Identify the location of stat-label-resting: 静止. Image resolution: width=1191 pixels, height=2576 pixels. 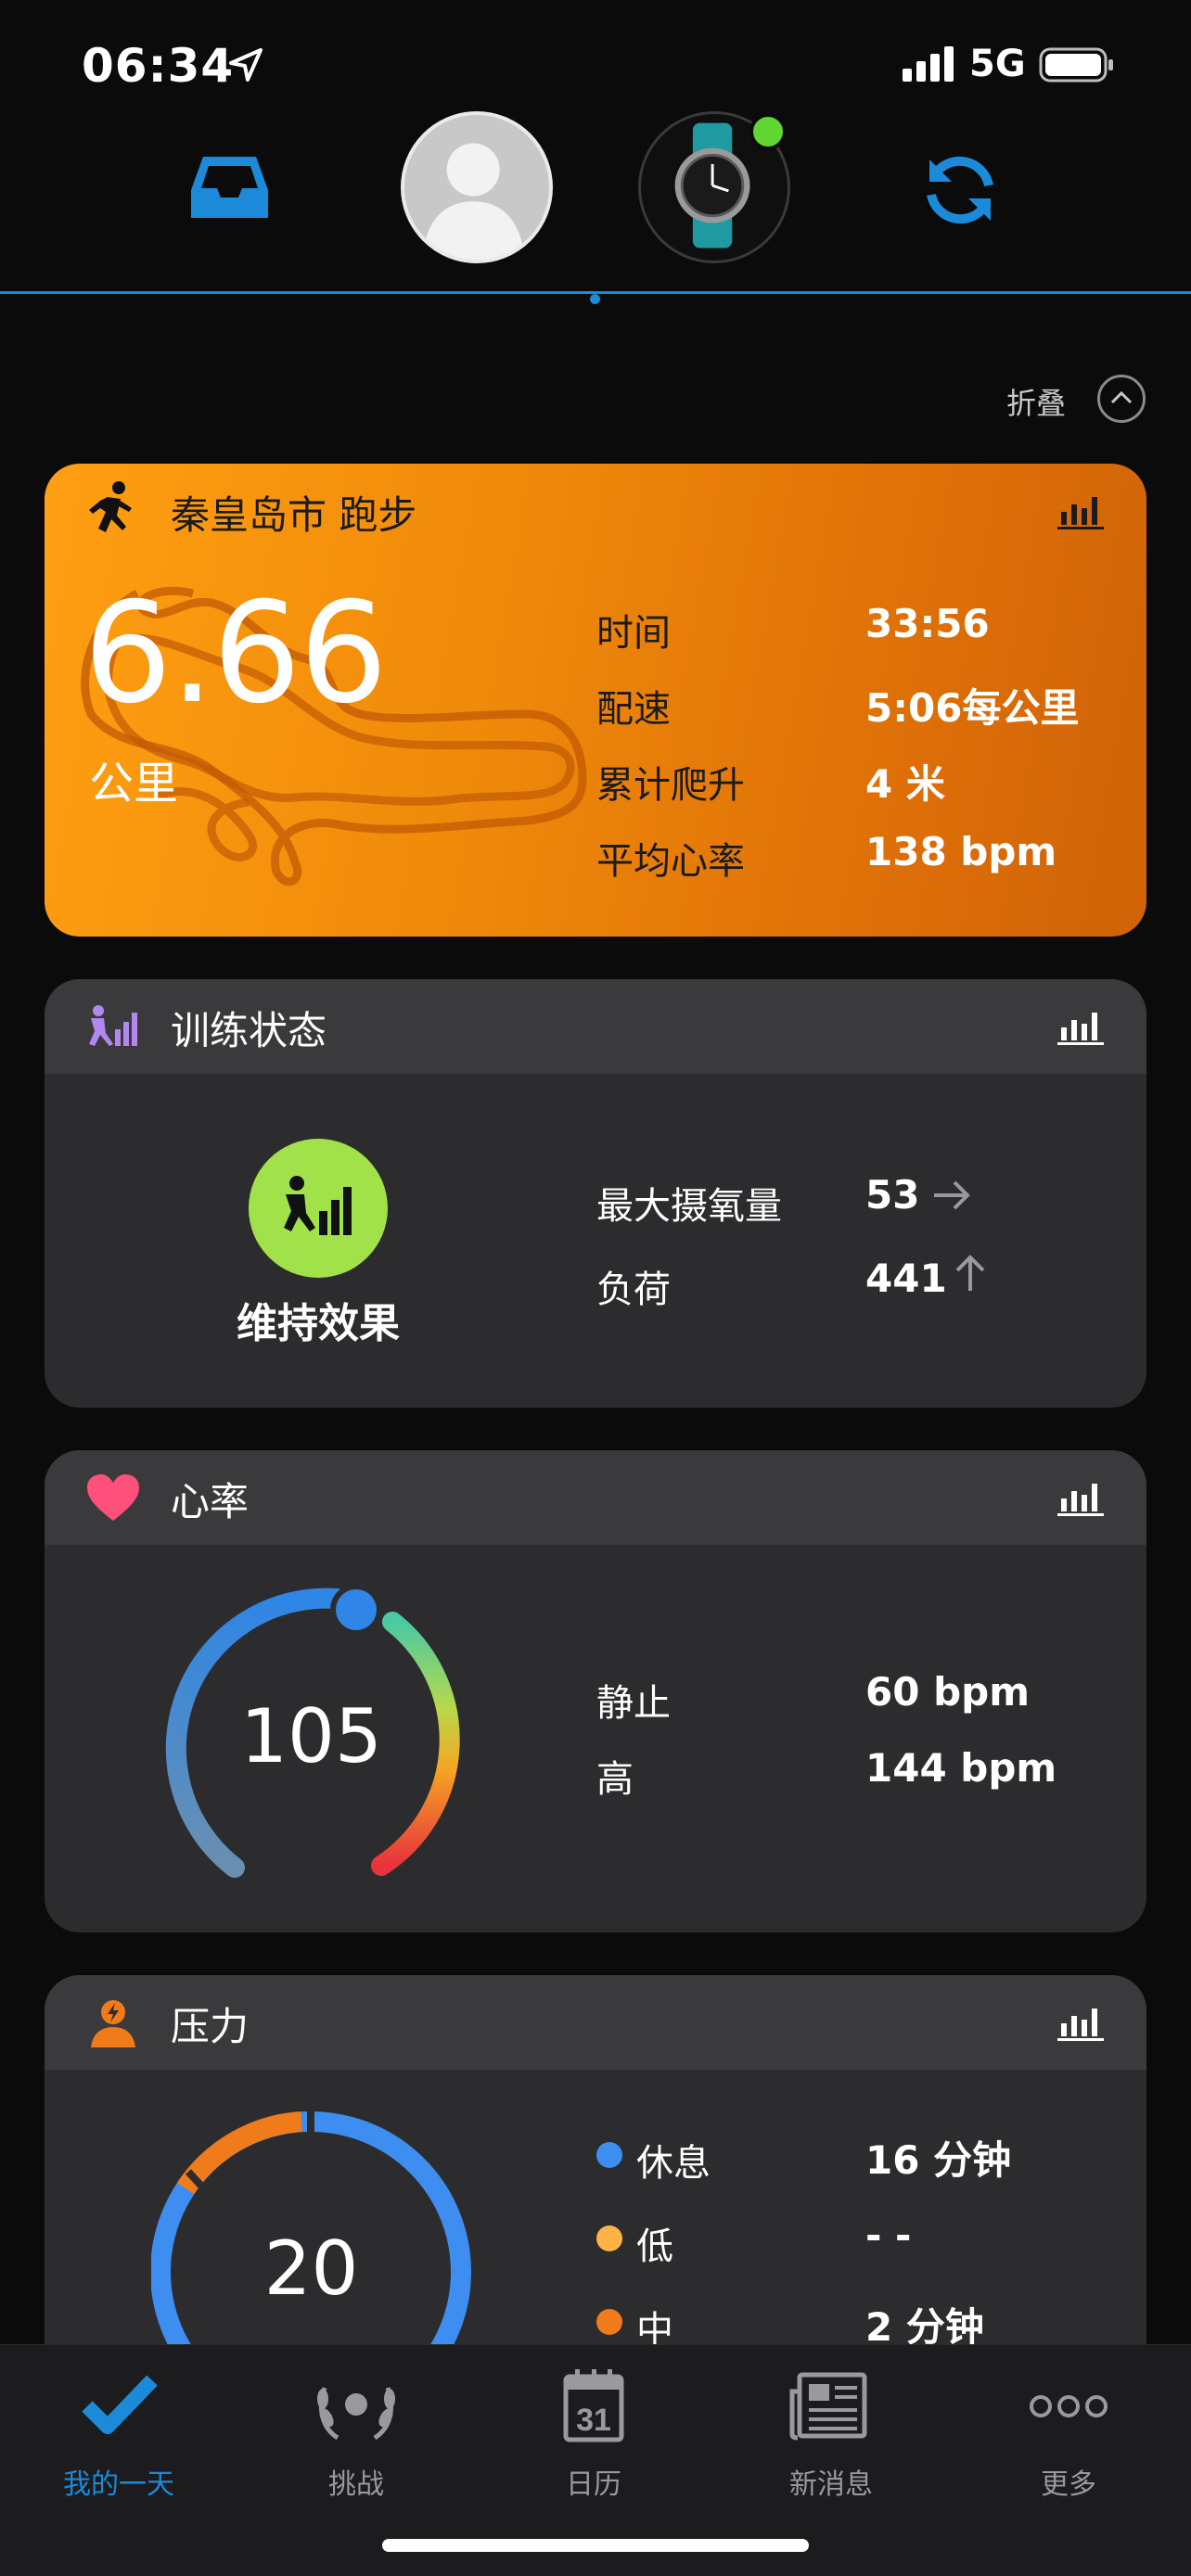
(633, 1704).